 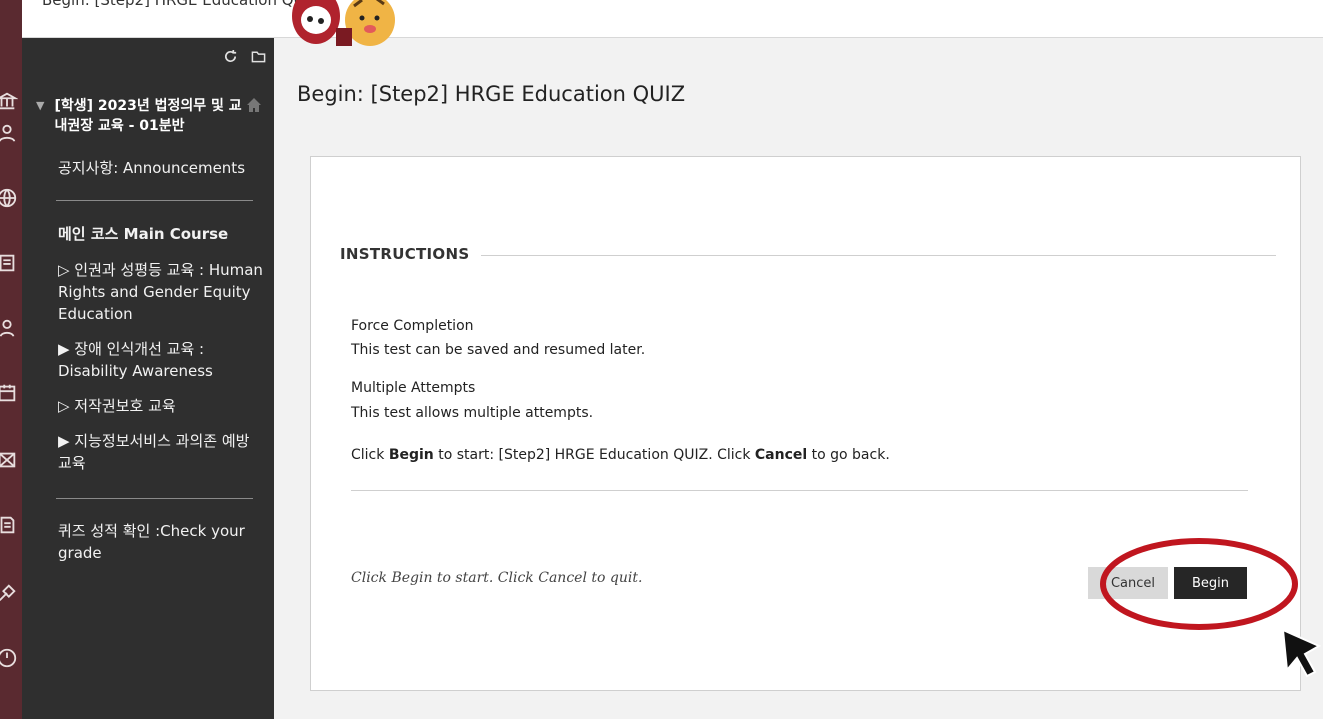 I want to click on cancel-button: Cancel, so click(x=1128, y=583).